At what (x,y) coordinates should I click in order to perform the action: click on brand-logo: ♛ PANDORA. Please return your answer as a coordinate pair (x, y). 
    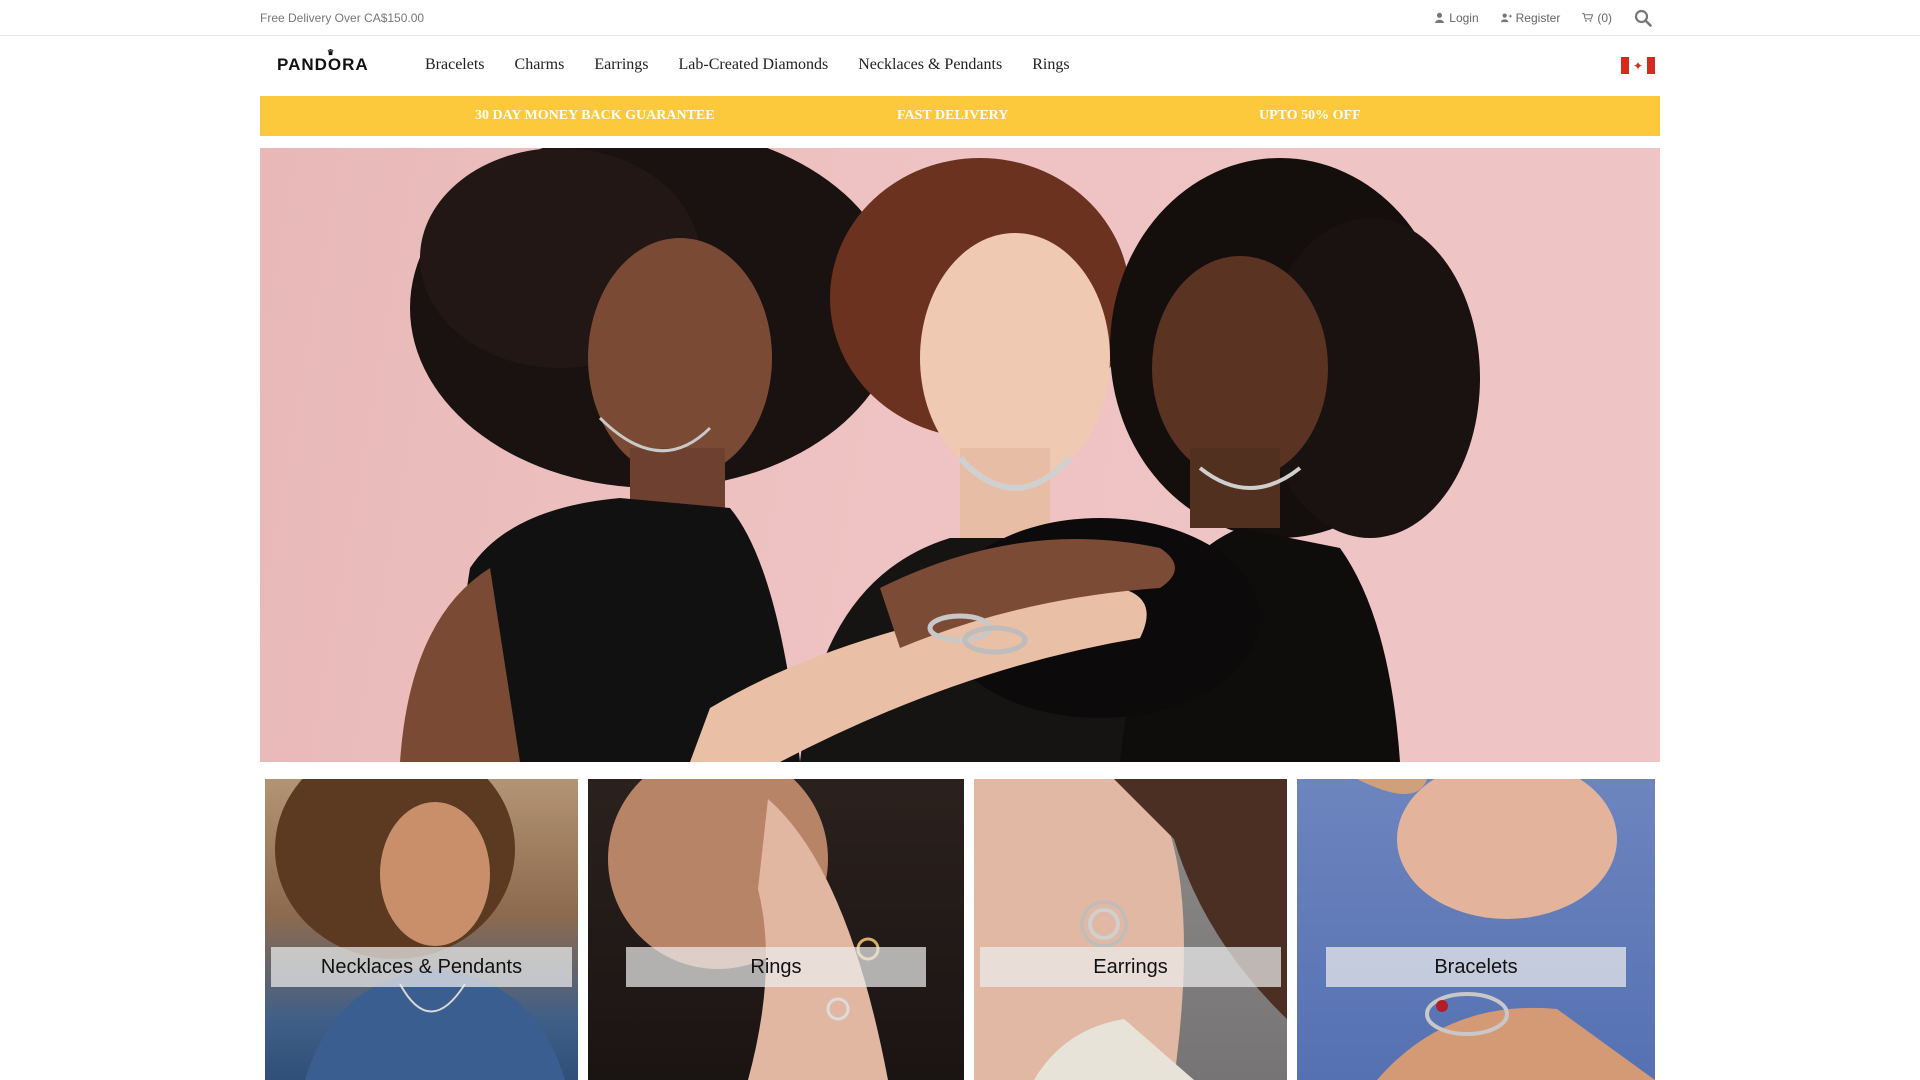
    Looking at the image, I should click on (351, 61).